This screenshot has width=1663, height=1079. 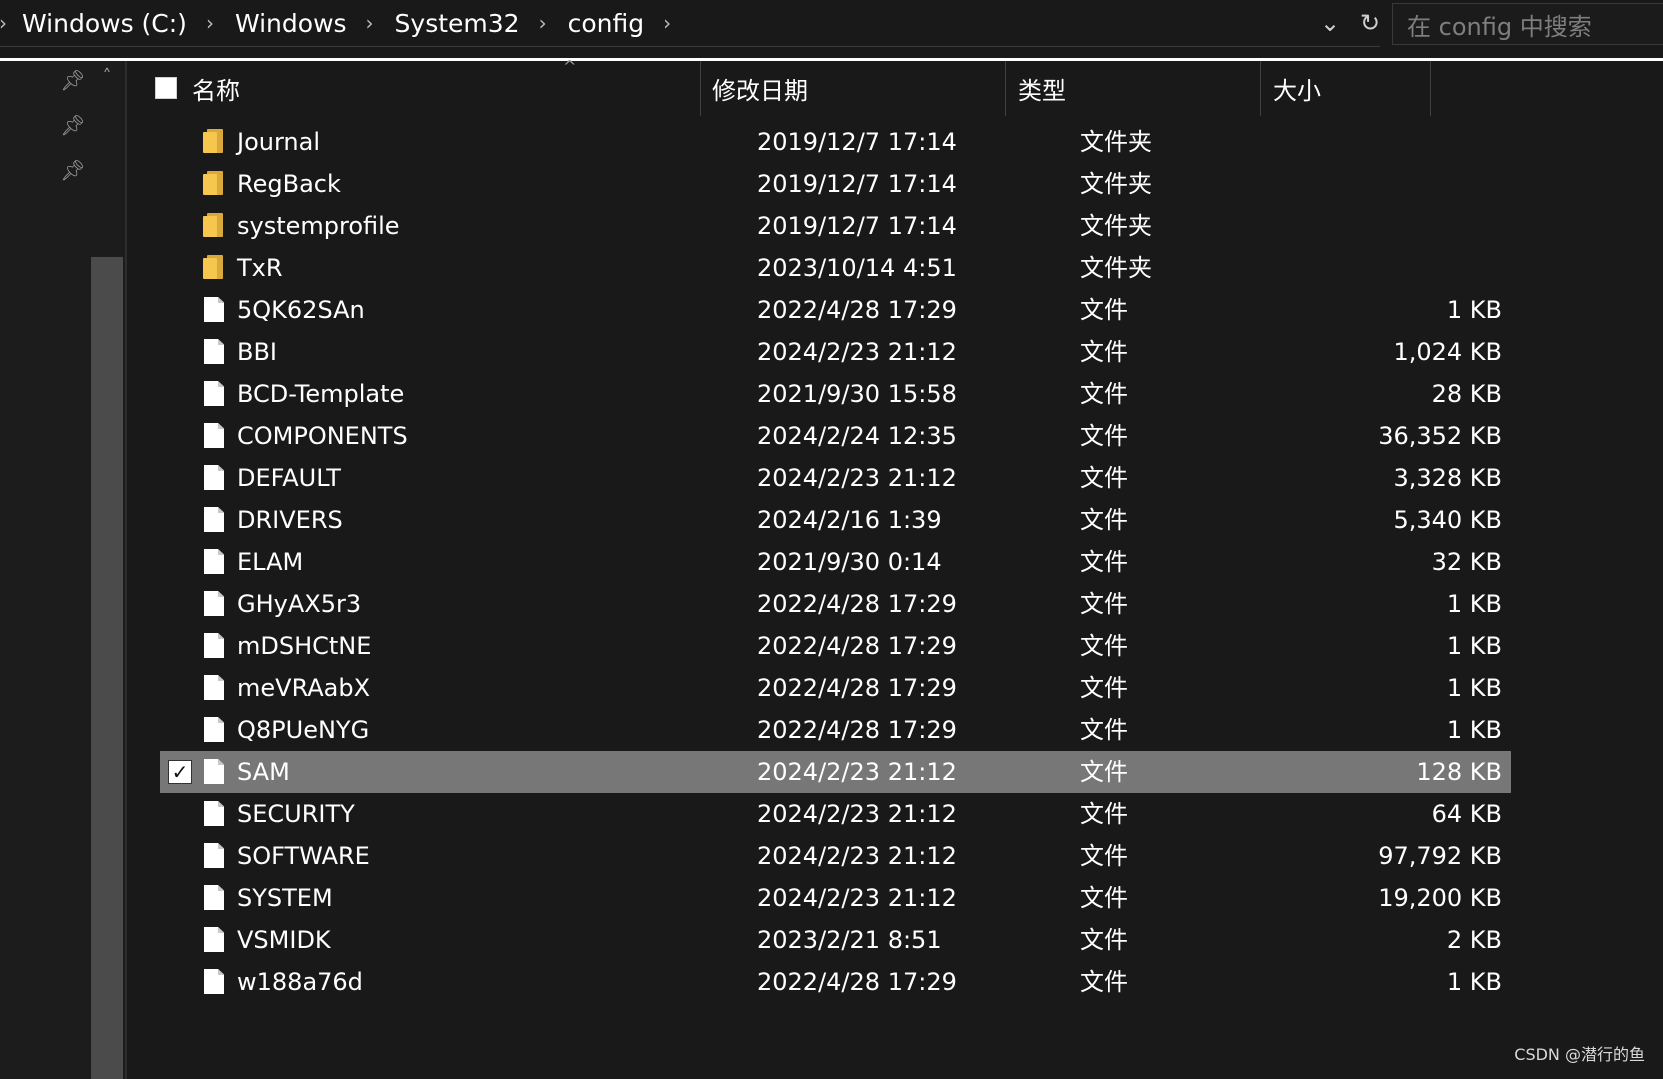 What do you see at coordinates (1348, 88) in the screenshot?
I see `column-header-size: 大小` at bounding box center [1348, 88].